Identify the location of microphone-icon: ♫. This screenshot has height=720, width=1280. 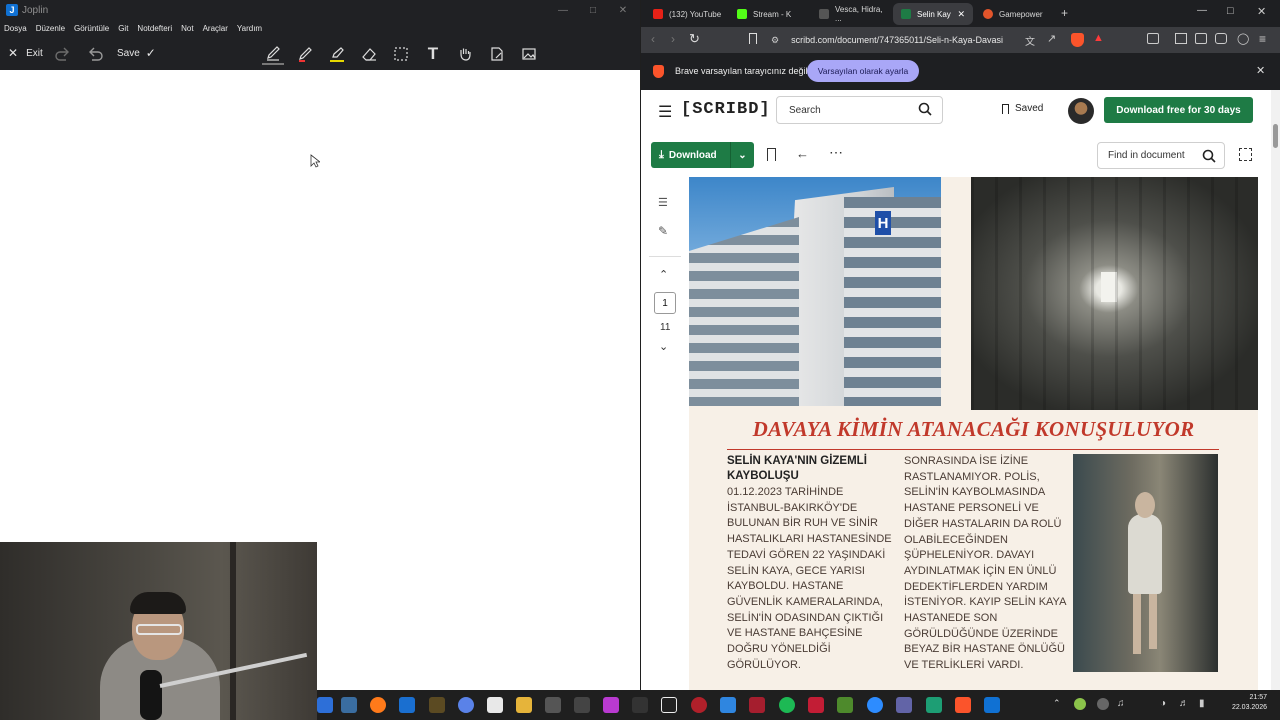
(1121, 703).